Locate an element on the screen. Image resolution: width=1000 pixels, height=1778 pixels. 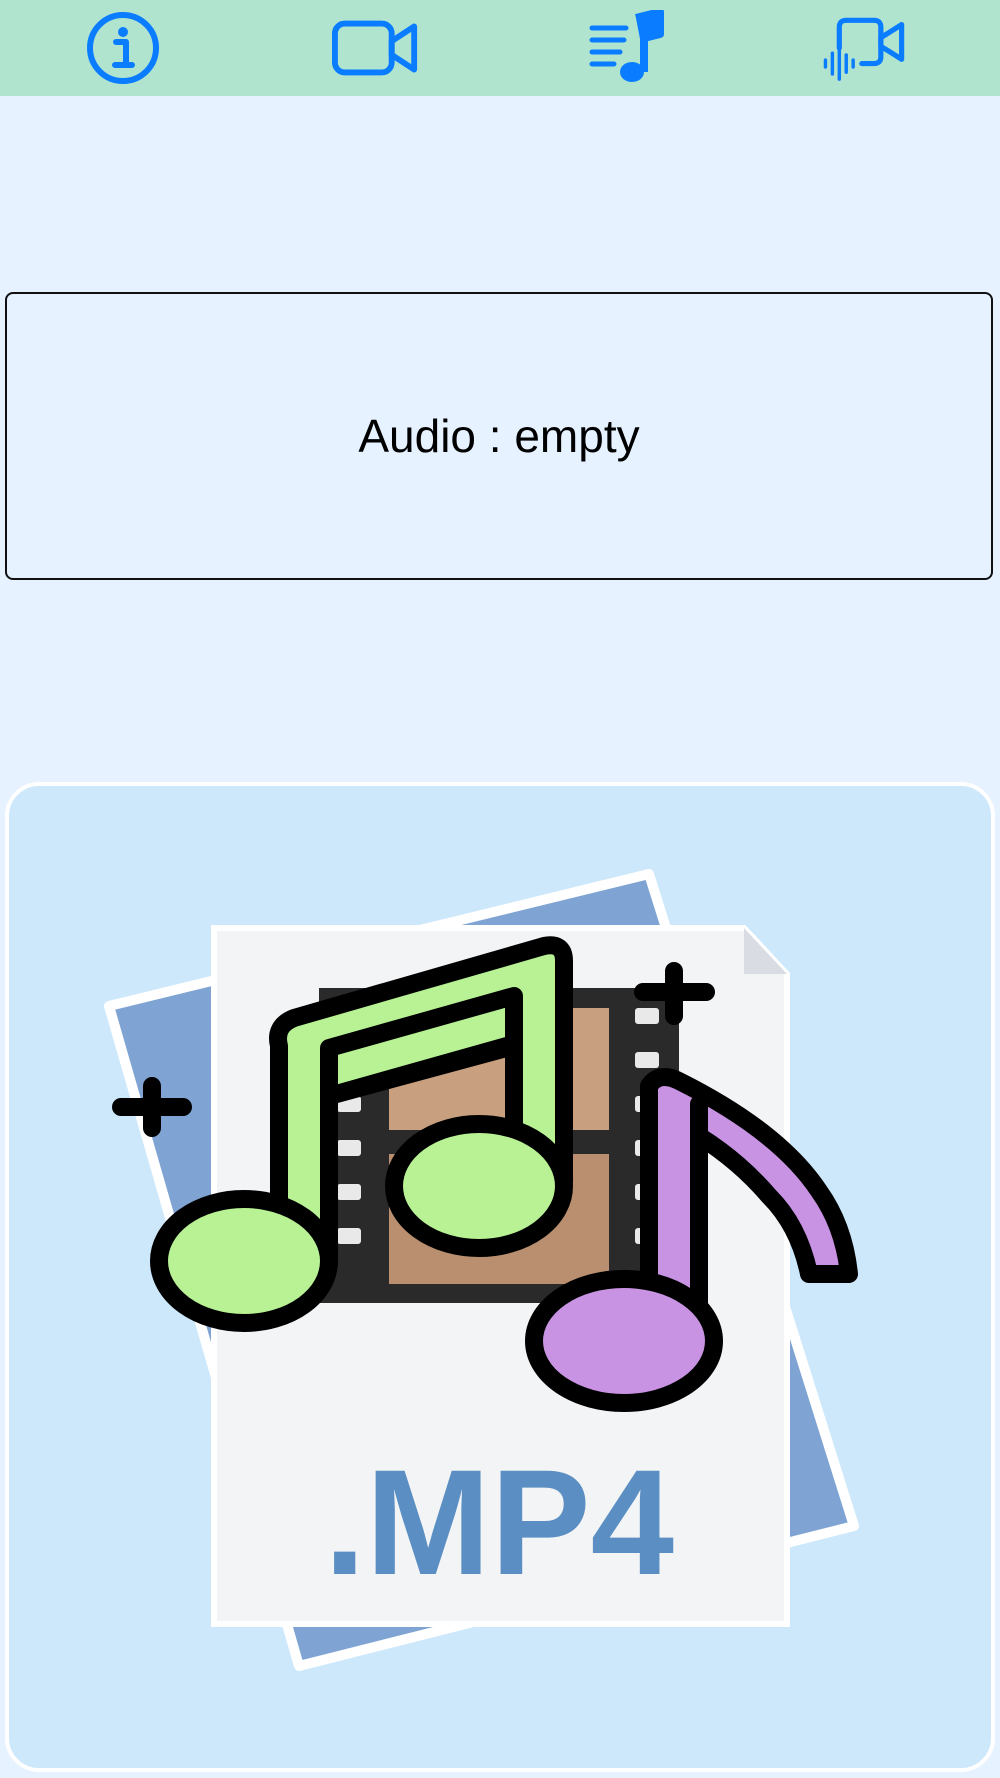
info-button is located at coordinates (123, 48).